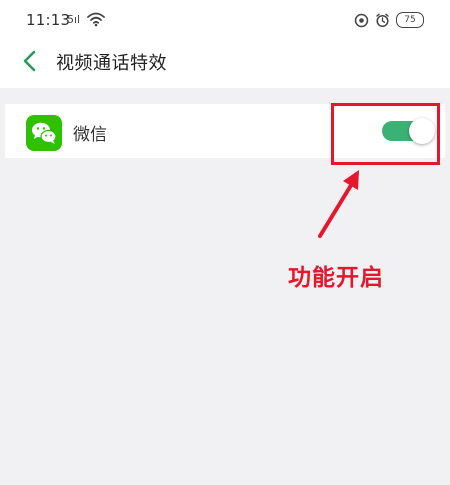 The width and height of the screenshot is (450, 485). What do you see at coordinates (111, 63) in the screenshot?
I see `page-title: 视频通话特效` at bounding box center [111, 63].